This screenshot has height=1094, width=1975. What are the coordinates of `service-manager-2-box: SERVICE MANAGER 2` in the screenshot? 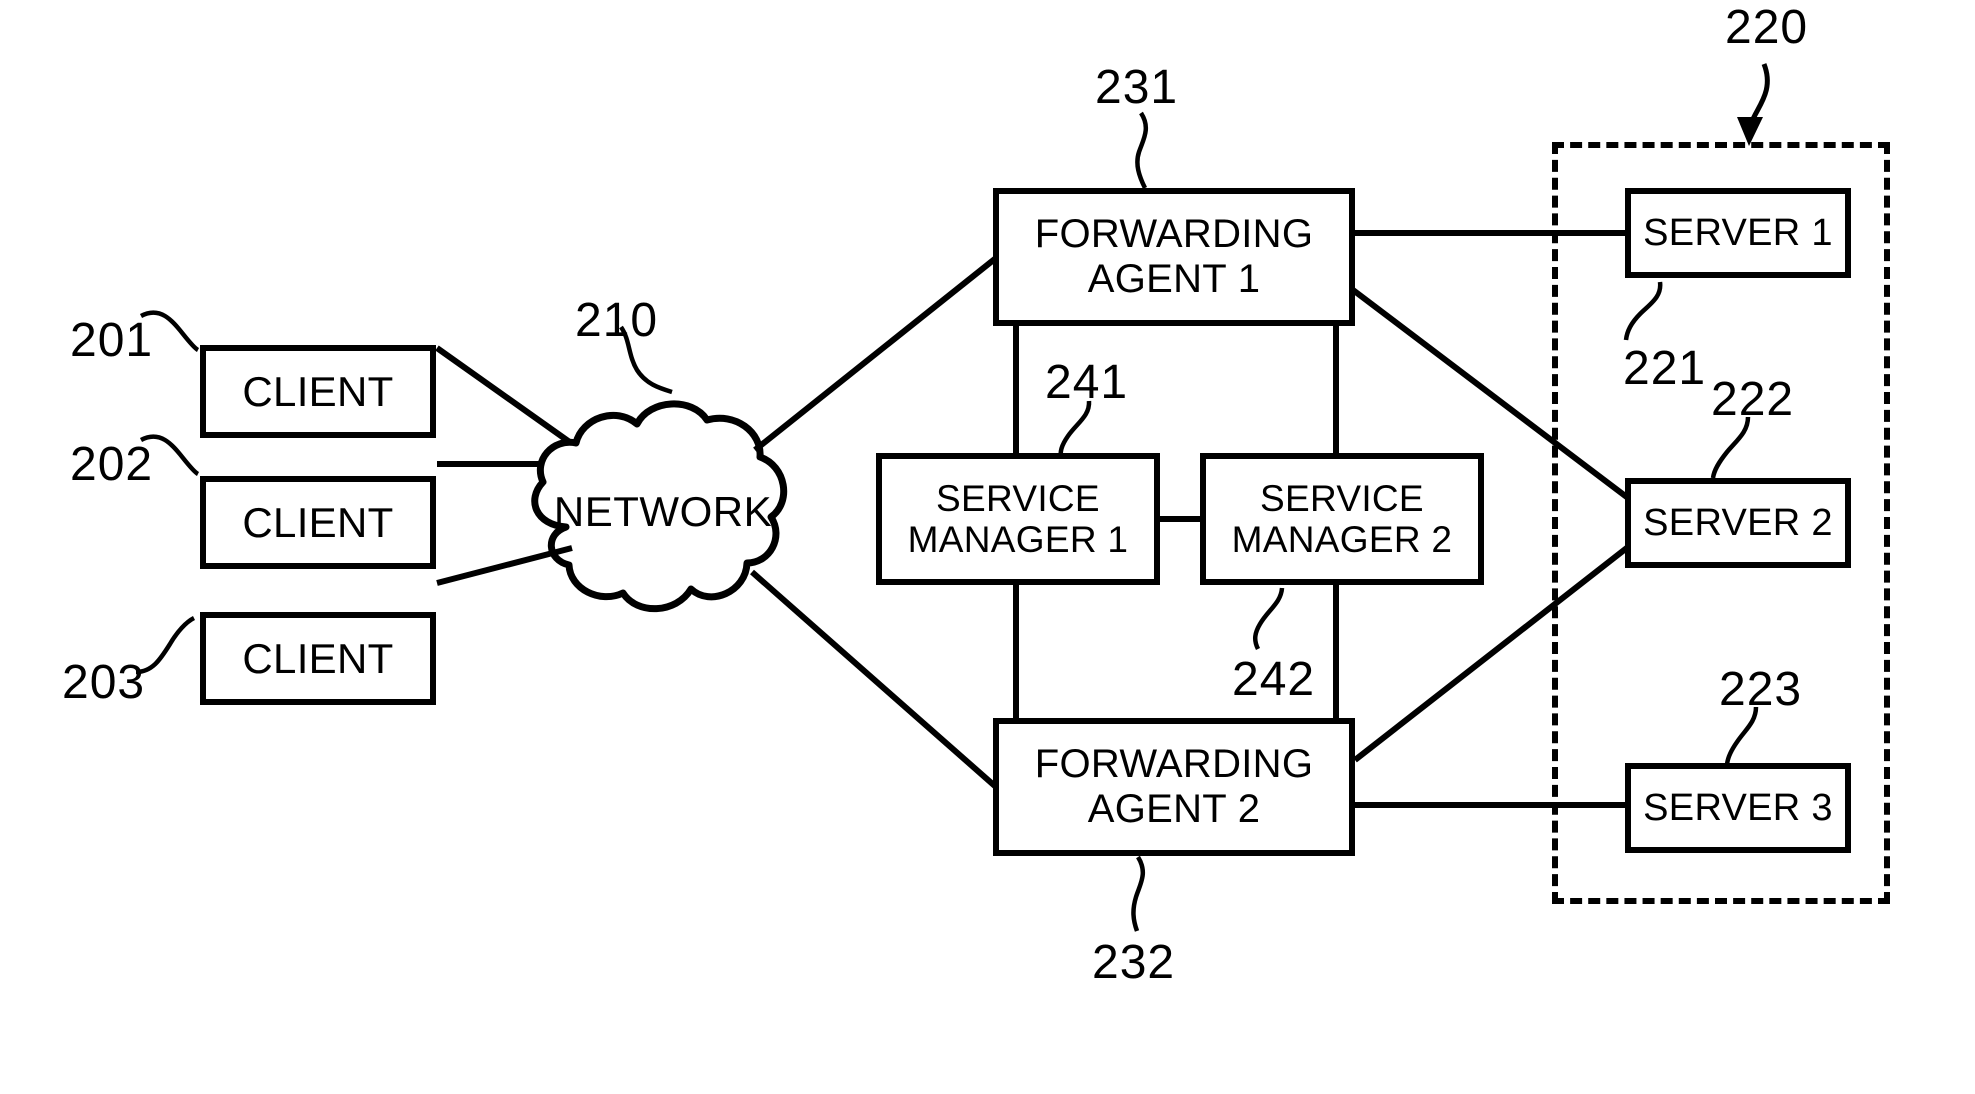 It's located at (1342, 519).